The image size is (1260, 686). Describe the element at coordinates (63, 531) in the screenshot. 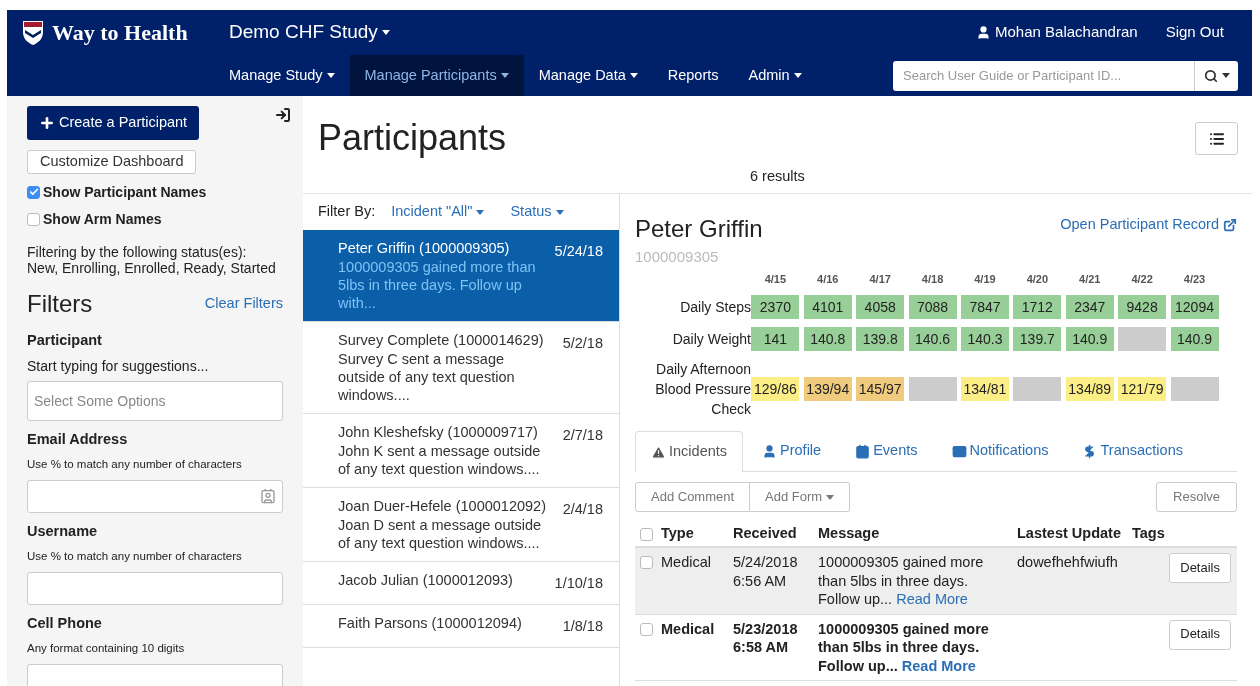

I see `field-label: Username` at that location.